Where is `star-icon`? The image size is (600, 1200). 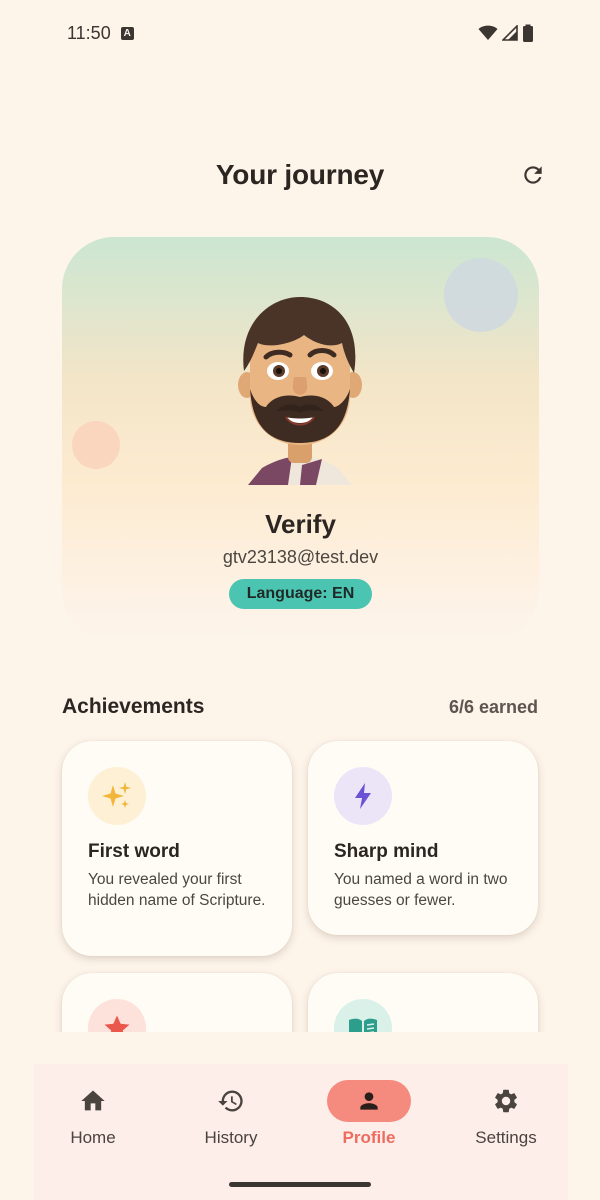
star-icon is located at coordinates (117, 1023).